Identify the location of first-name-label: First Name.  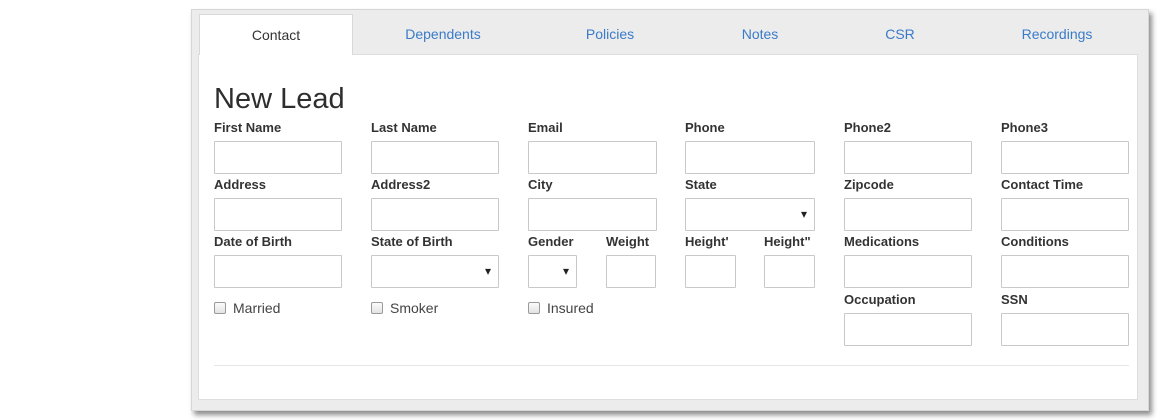
(248, 127).